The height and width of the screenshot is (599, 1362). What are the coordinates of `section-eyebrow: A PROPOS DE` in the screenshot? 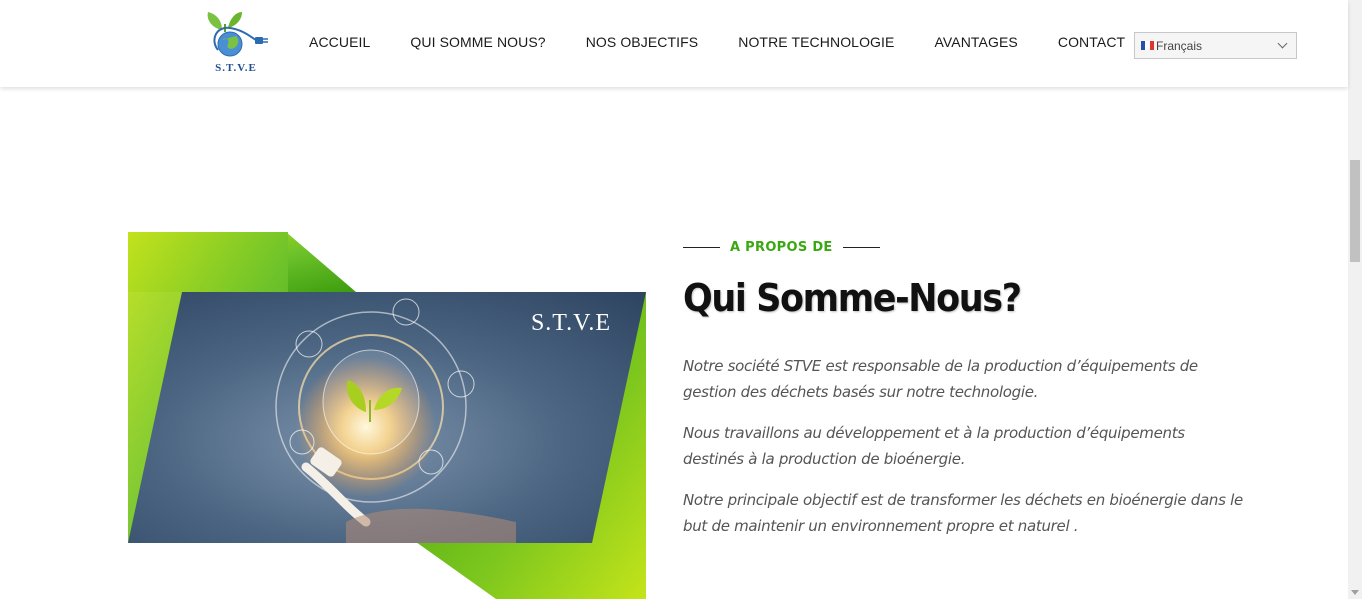 It's located at (781, 247).